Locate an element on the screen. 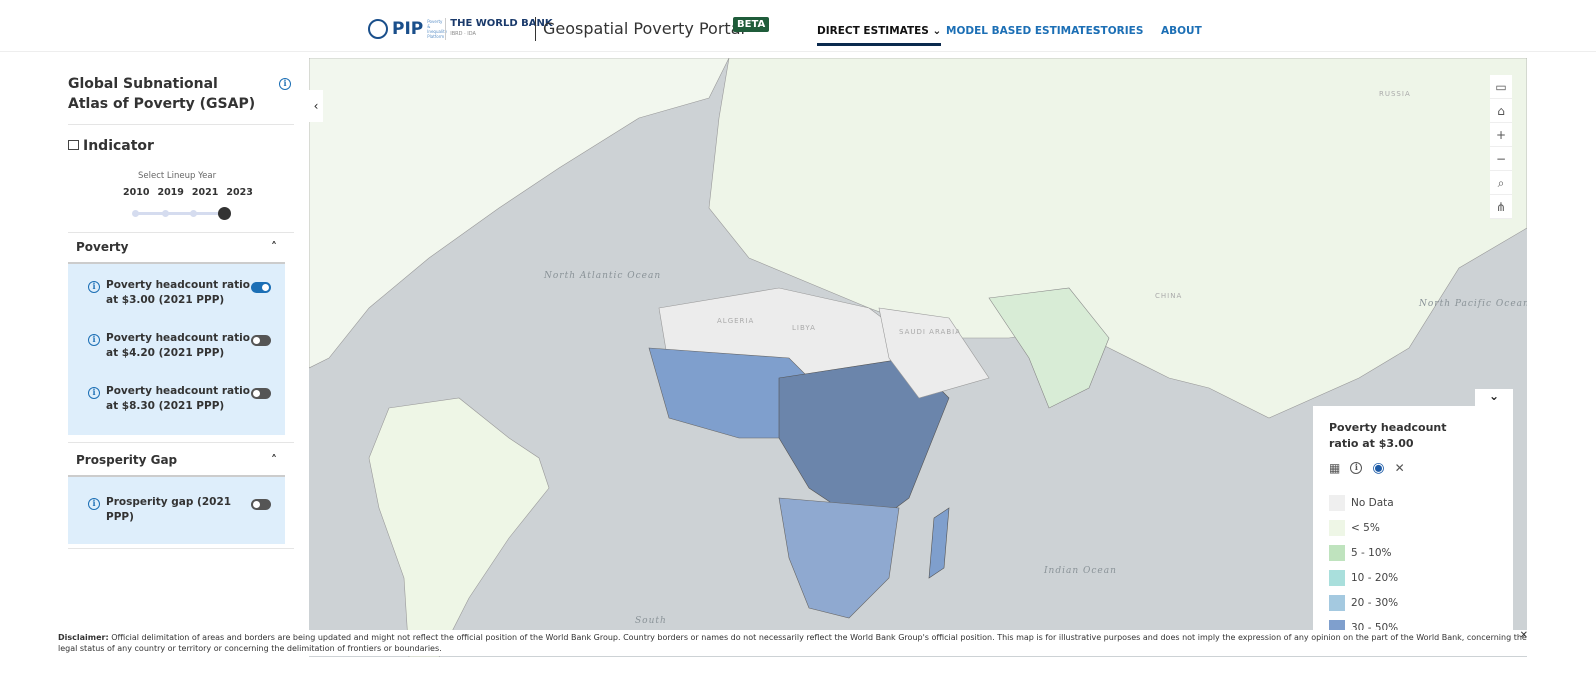 The image size is (1596, 694). nav-direct-estimates: DIRECT ESTIMATES ⌄ is located at coordinates (879, 35).